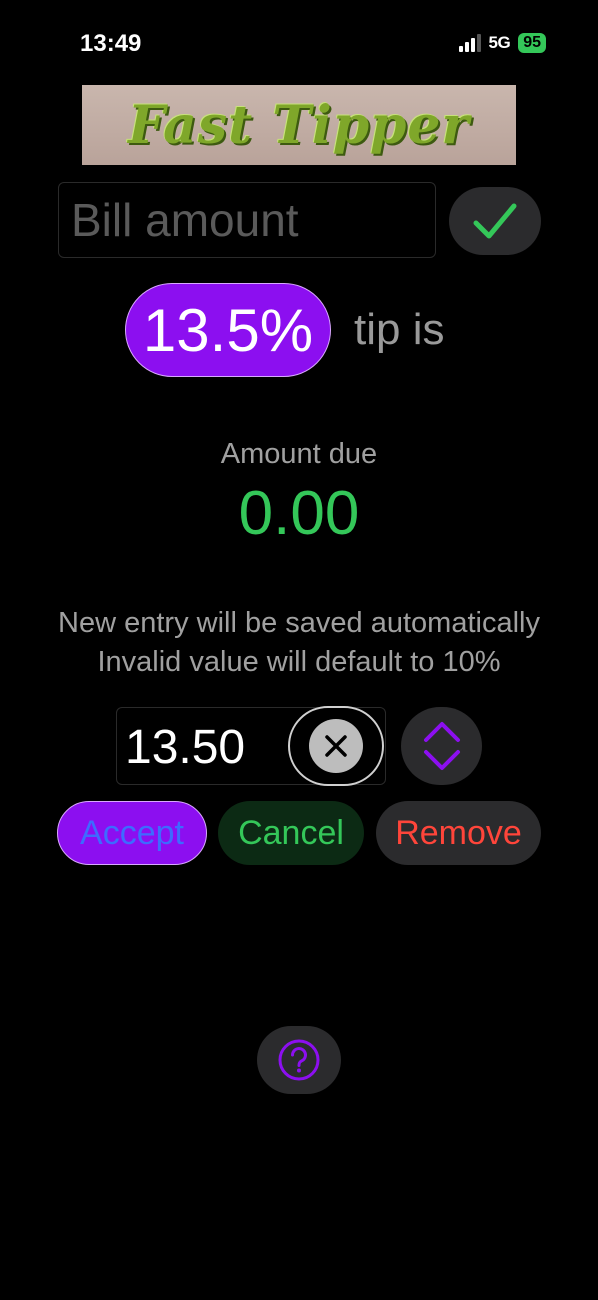 The image size is (598, 1300). Describe the element at coordinates (469, 43) in the screenshot. I see `cellular-signal-icon` at that location.